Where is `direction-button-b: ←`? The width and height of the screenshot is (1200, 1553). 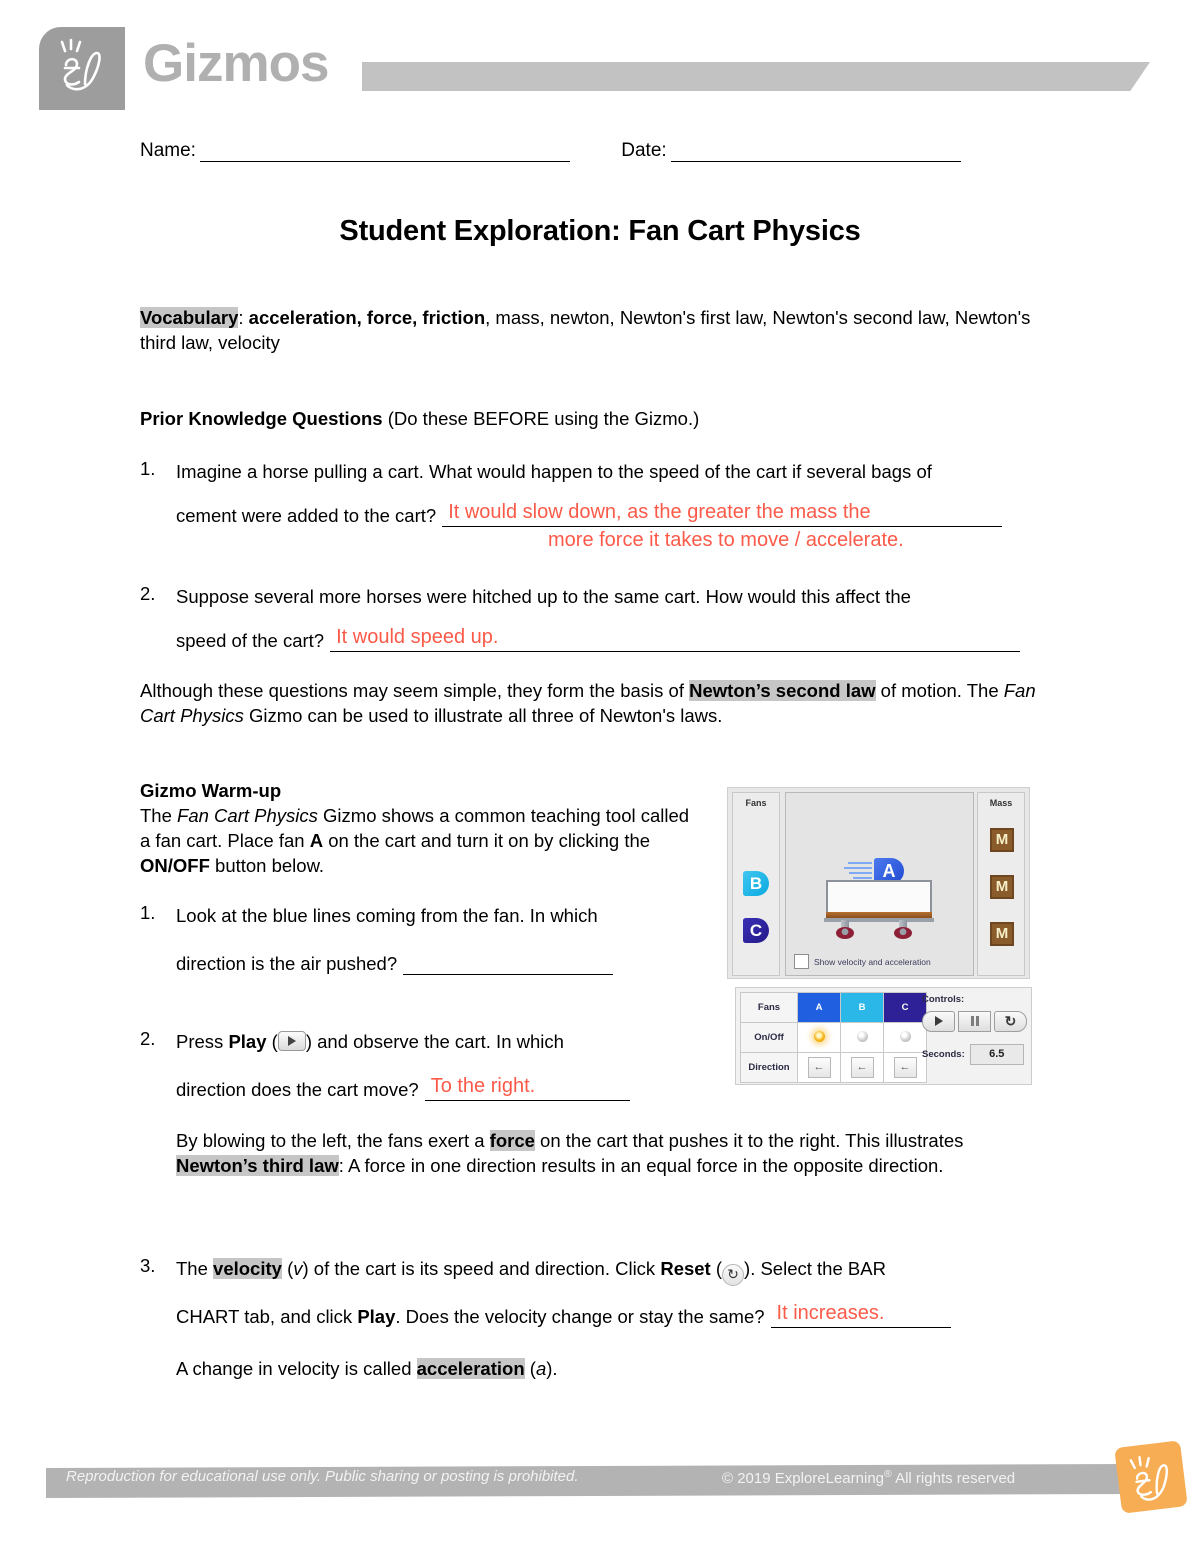 direction-button-b: ← is located at coordinates (862, 1067).